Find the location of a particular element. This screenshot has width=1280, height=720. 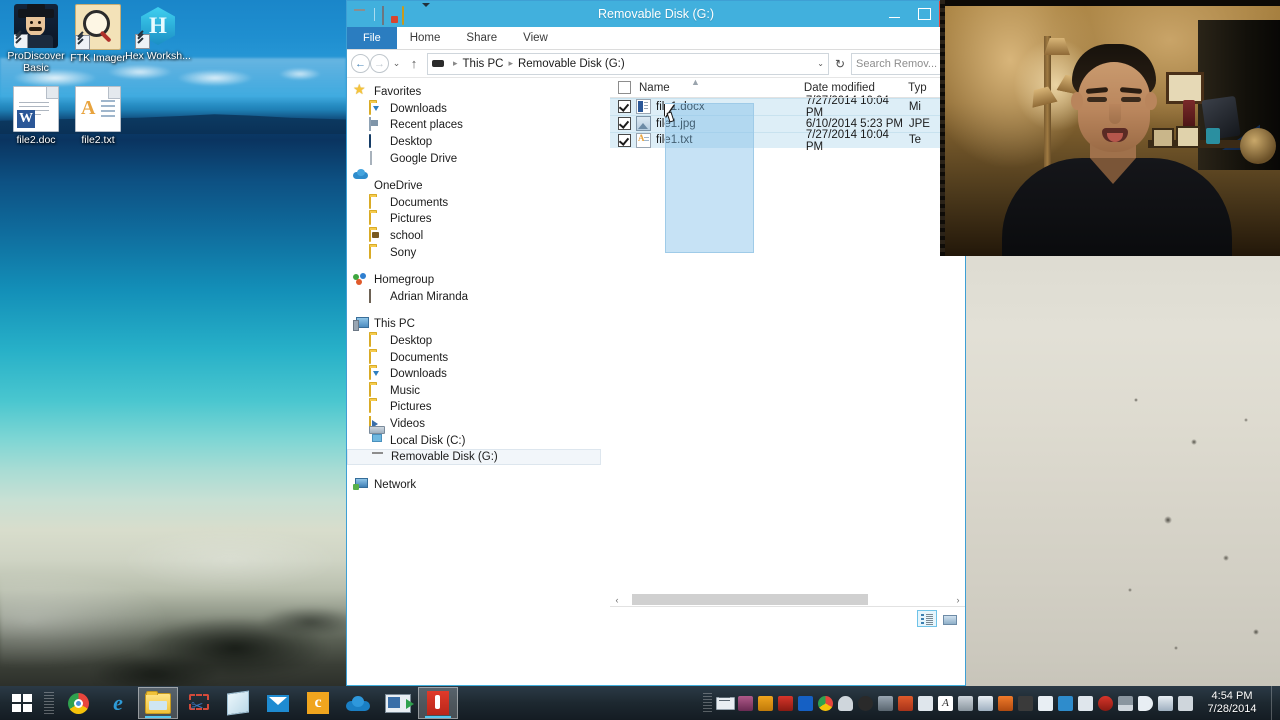

sidebar-item-videos: Videos is located at coordinates (478, 424).